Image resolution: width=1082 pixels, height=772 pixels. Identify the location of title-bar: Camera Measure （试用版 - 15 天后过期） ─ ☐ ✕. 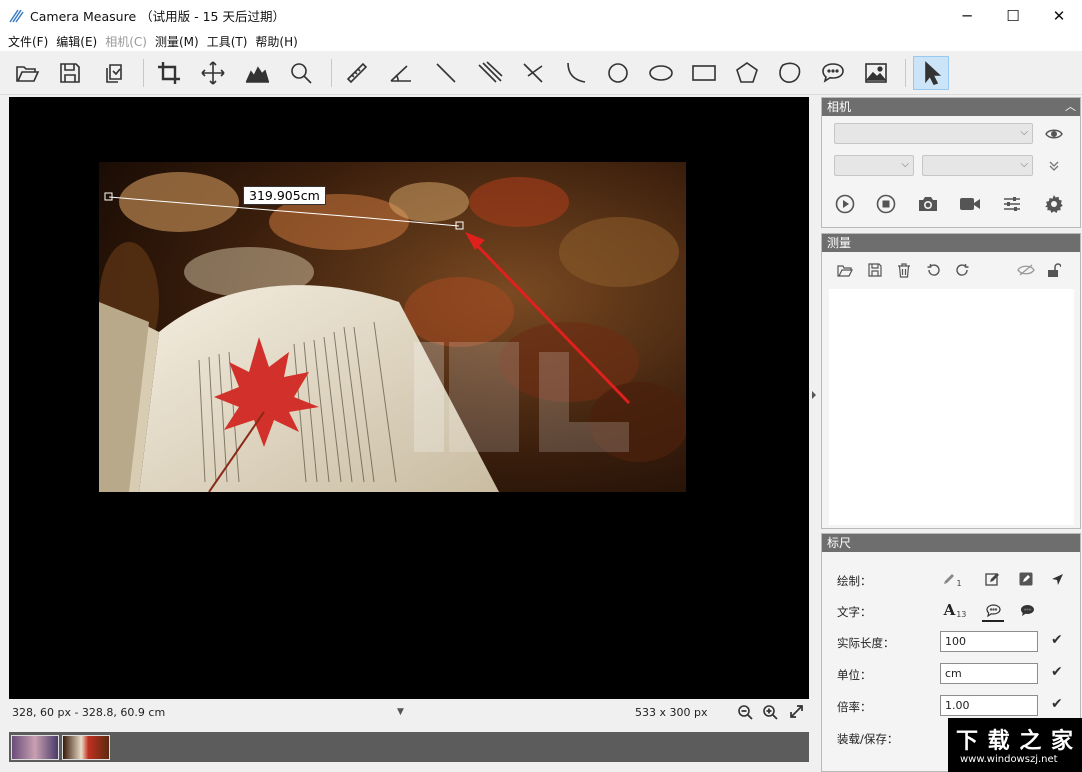
(541, 15).